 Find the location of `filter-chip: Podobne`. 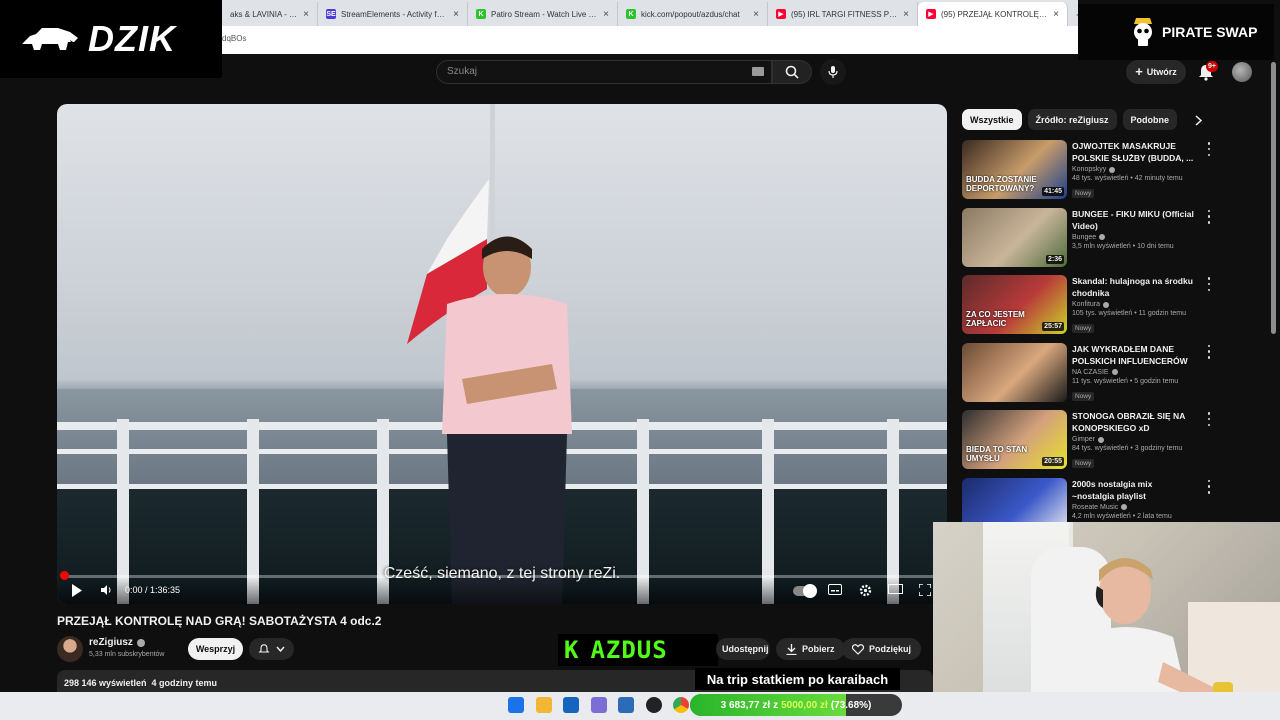

filter-chip: Podobne is located at coordinates (1150, 119).